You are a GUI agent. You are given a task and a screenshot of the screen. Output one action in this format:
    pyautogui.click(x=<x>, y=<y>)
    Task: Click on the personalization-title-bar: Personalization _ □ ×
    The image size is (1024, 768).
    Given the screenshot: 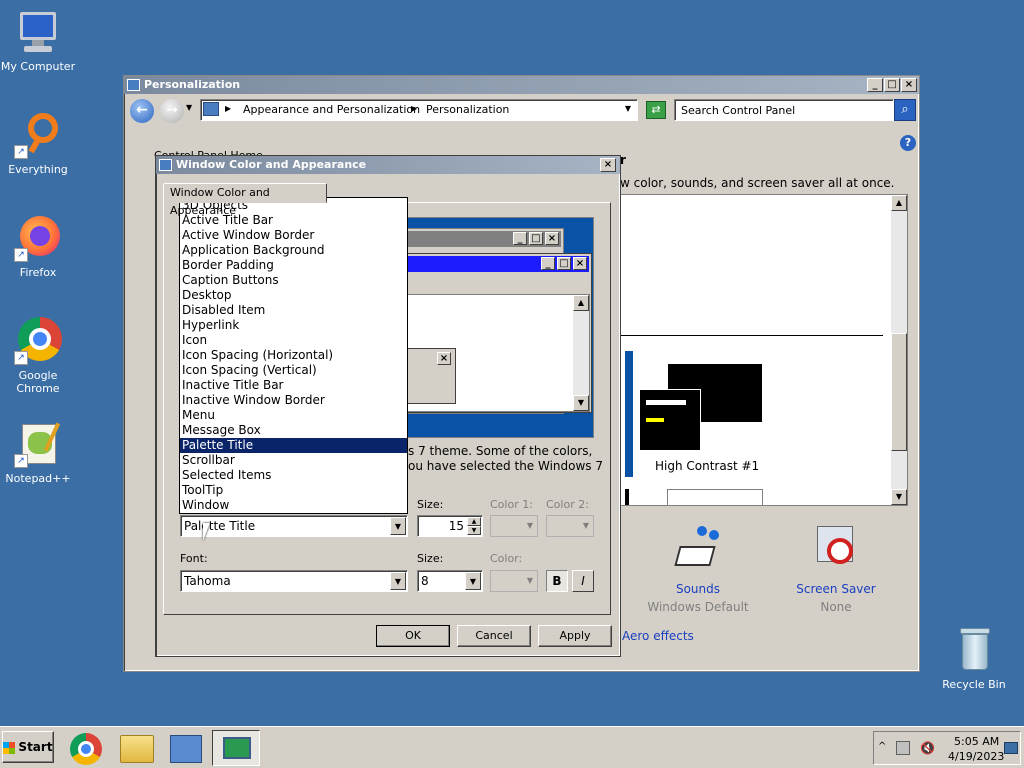 What is the action you would take?
    pyautogui.click(x=521, y=85)
    